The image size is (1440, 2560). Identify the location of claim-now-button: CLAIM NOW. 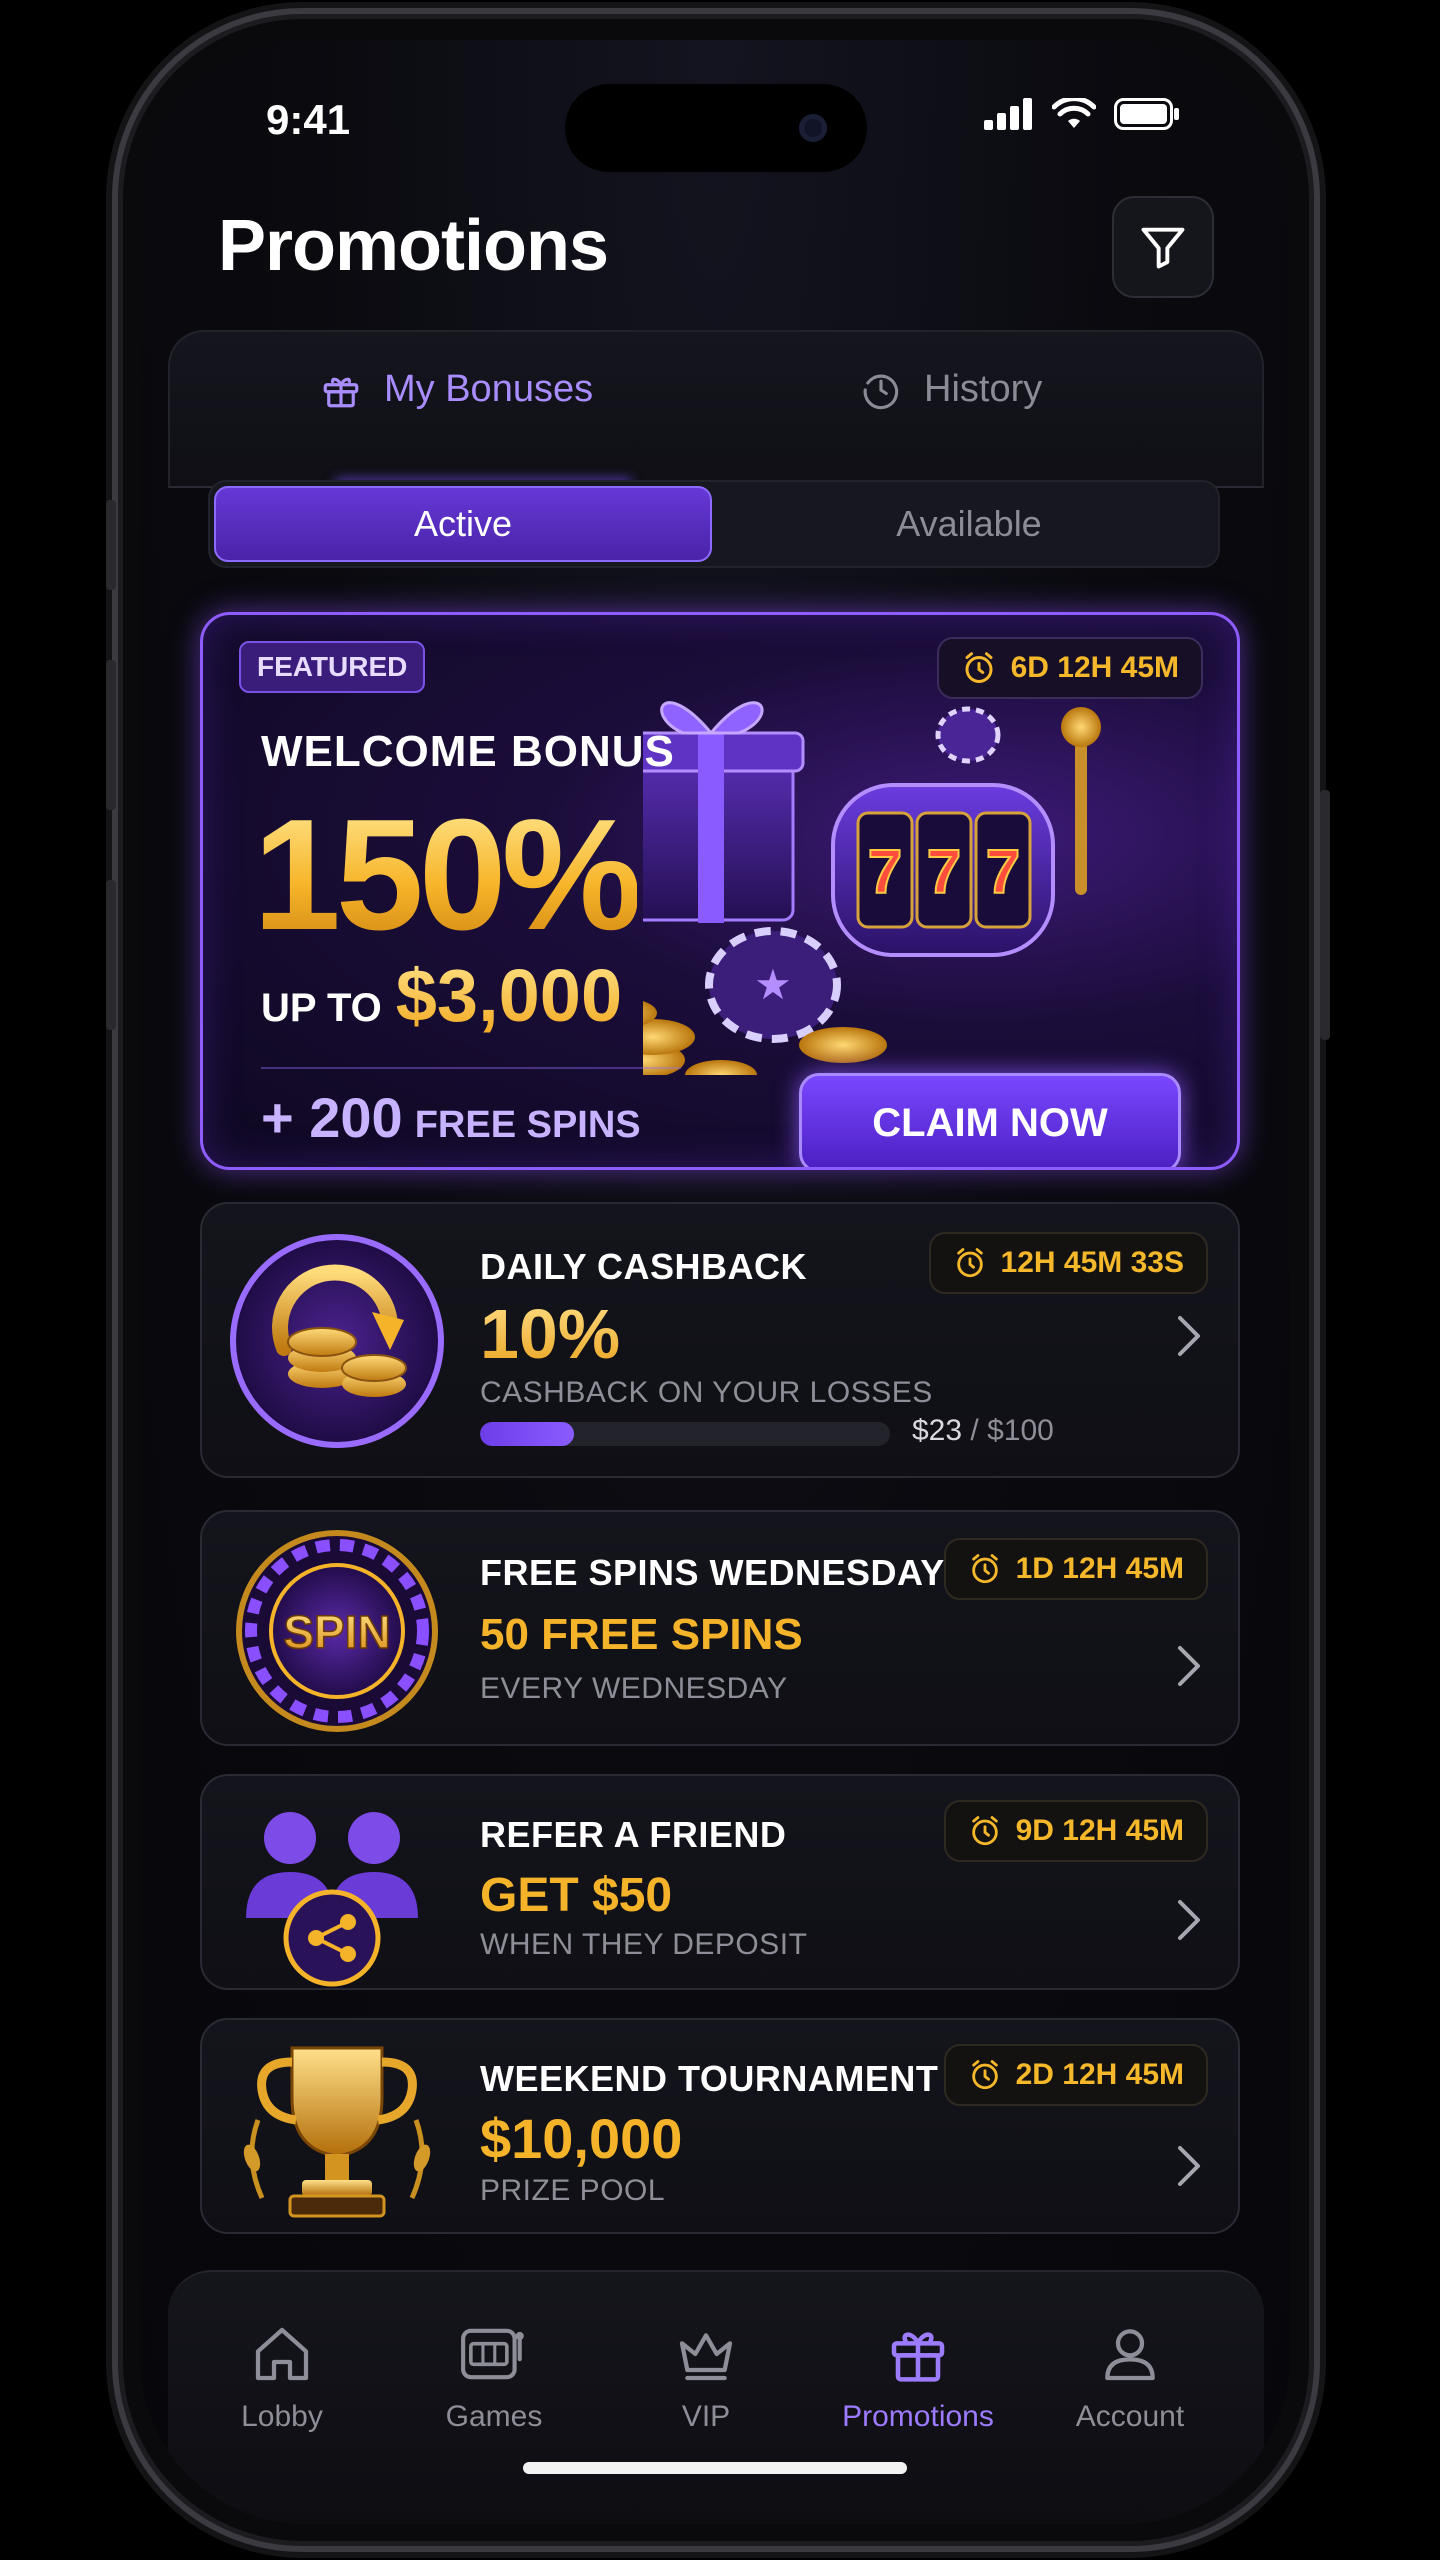
(990, 1120).